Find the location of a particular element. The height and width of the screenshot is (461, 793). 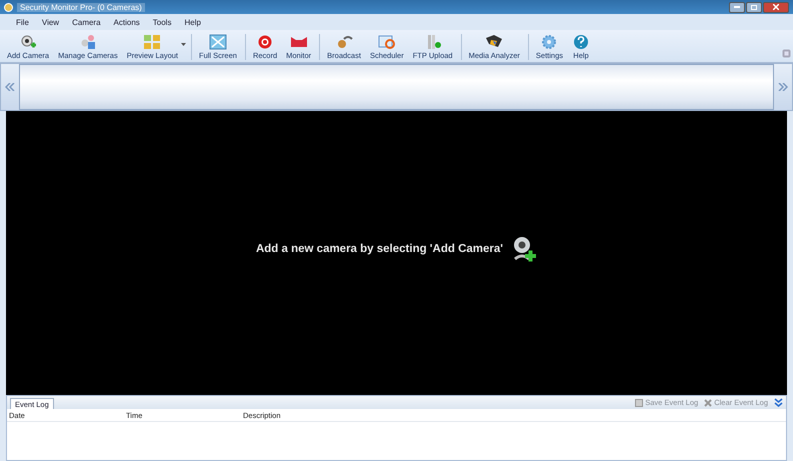

add-webcam-icon is located at coordinates (524, 249).